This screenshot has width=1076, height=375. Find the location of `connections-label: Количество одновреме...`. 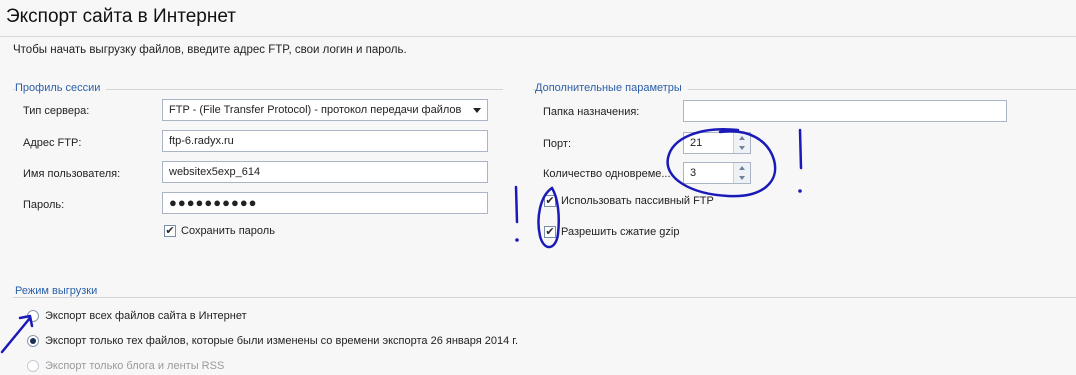

connections-label: Количество одновреме... is located at coordinates (607, 174).